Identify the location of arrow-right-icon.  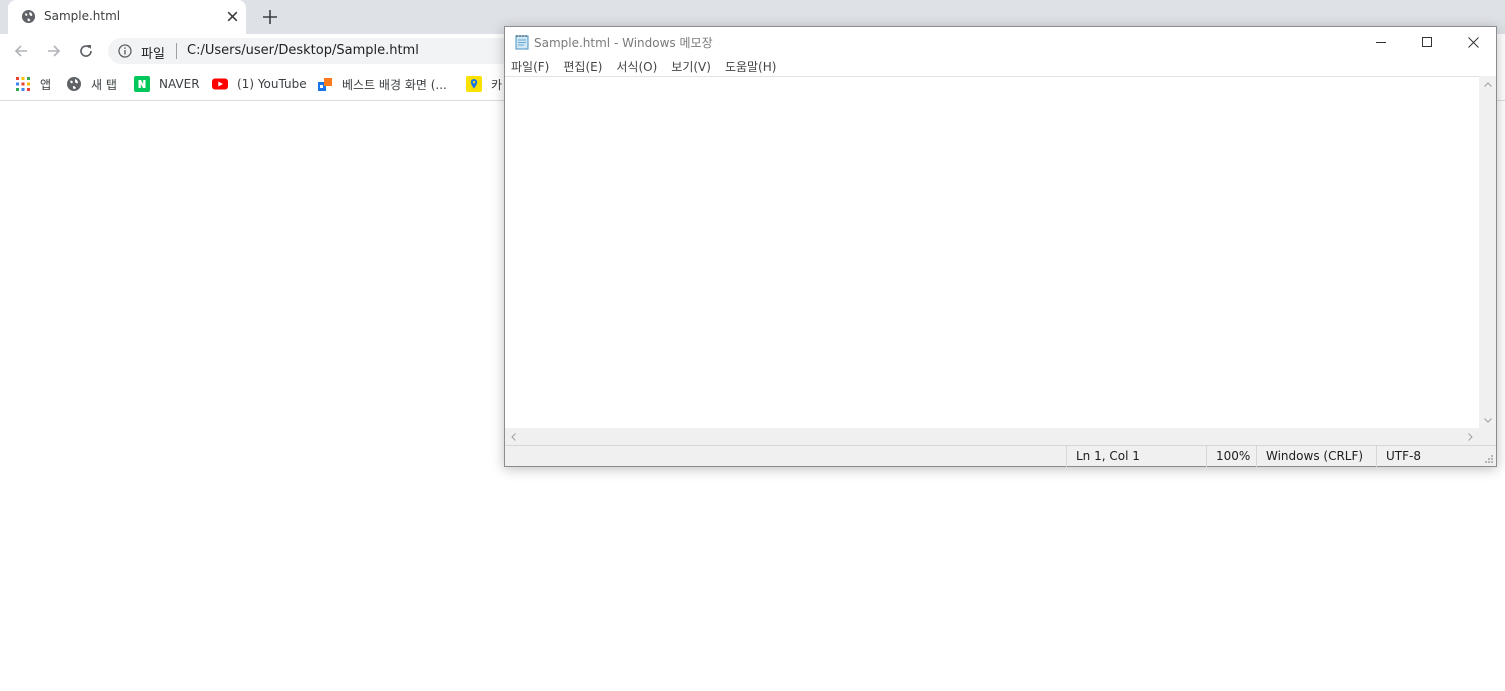
(54, 51).